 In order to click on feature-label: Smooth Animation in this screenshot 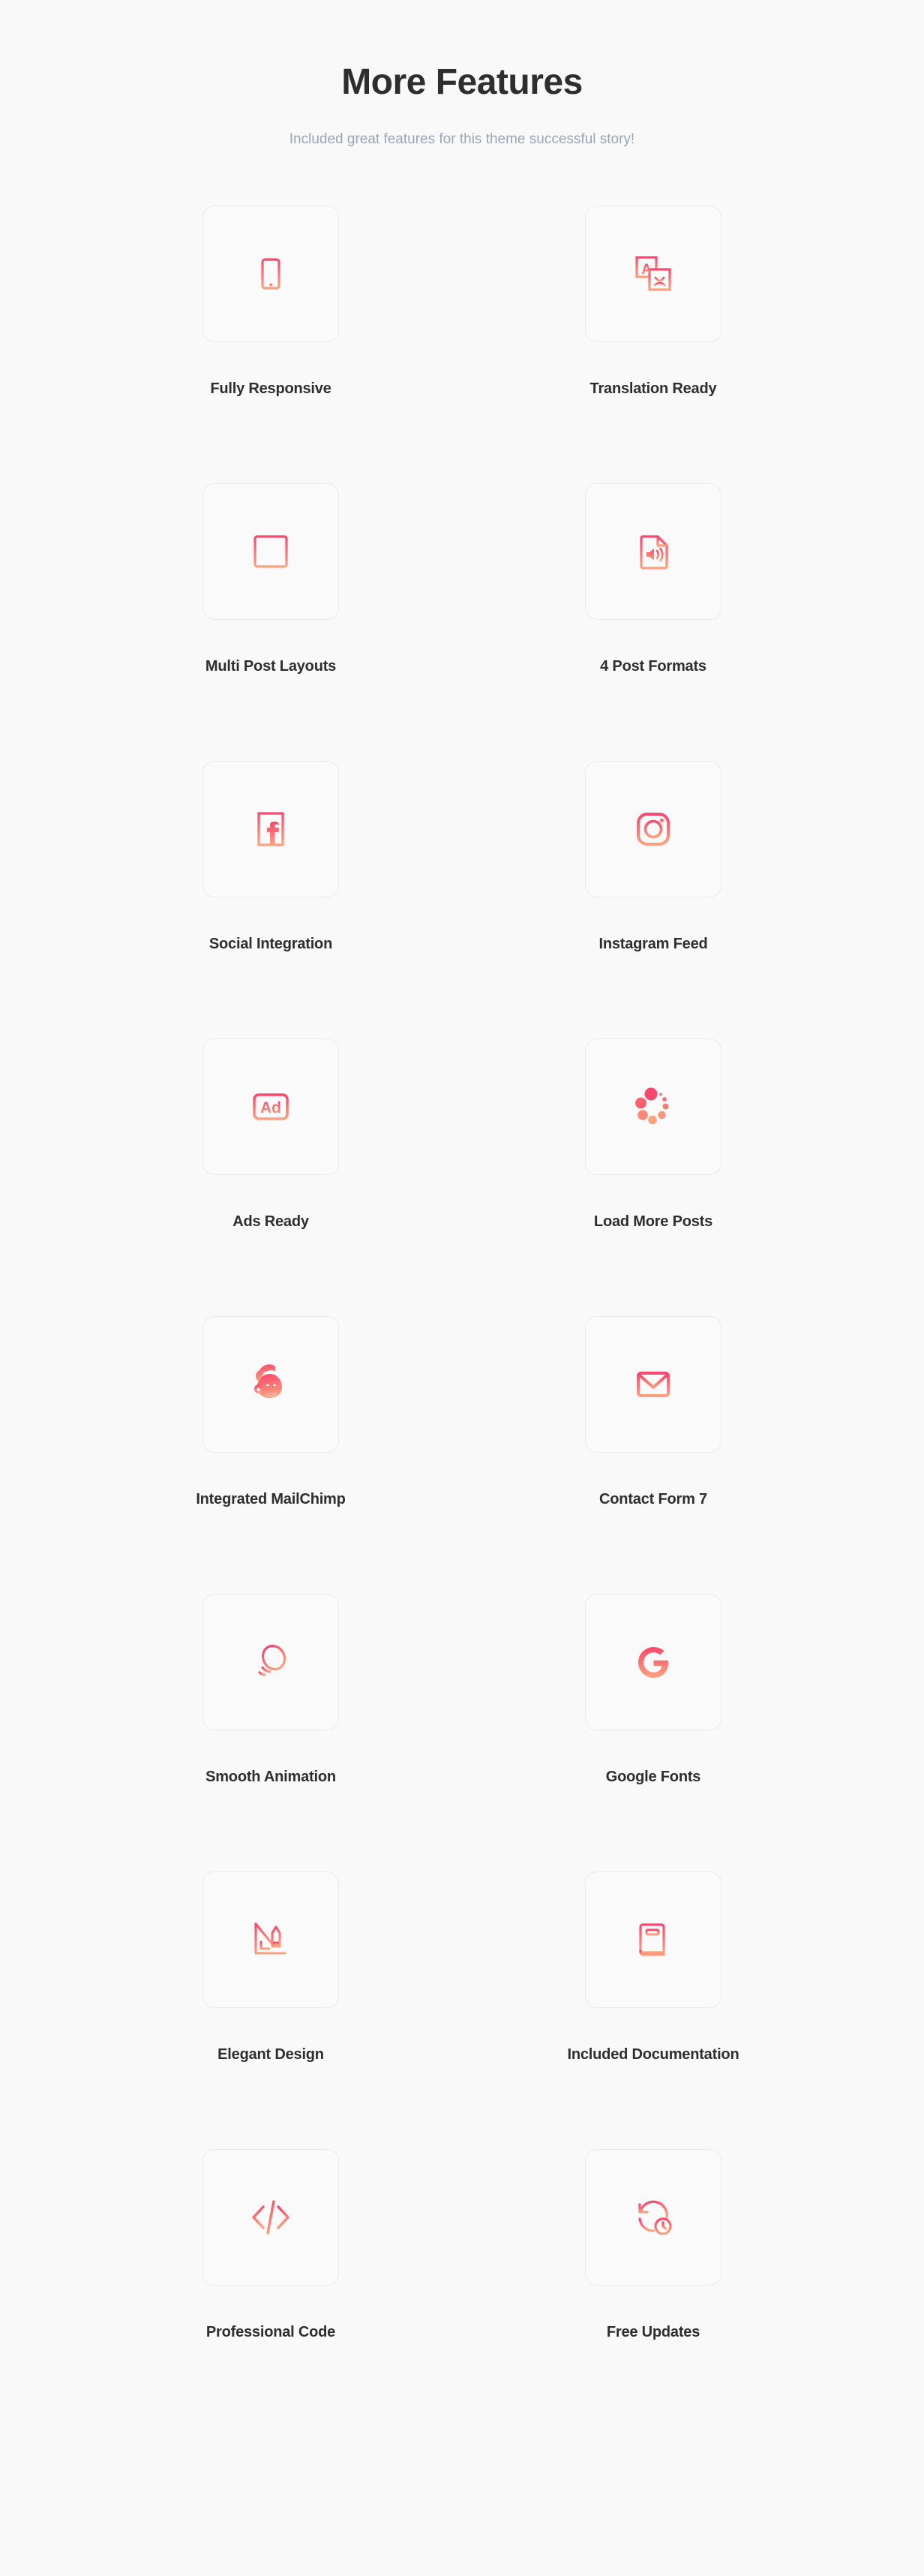, I will do `click(271, 1777)`.